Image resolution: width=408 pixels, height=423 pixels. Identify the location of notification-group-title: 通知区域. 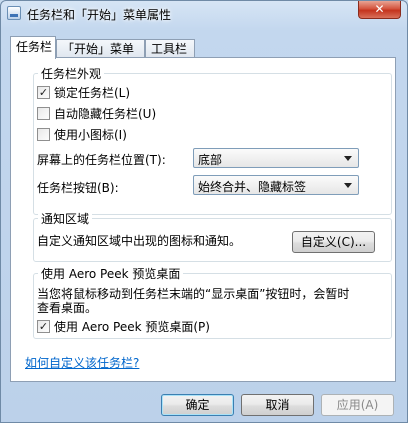
(65, 218).